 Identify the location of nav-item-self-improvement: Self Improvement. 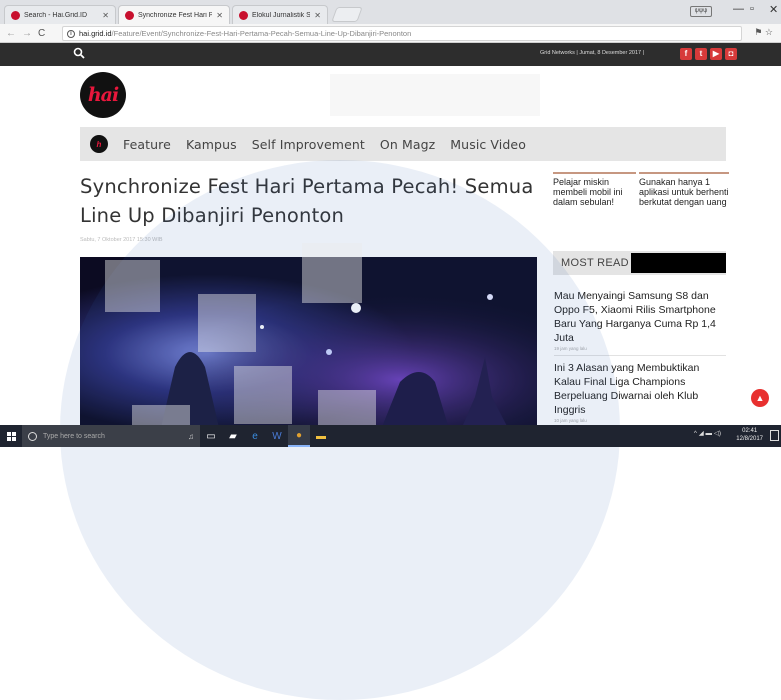
(308, 144).